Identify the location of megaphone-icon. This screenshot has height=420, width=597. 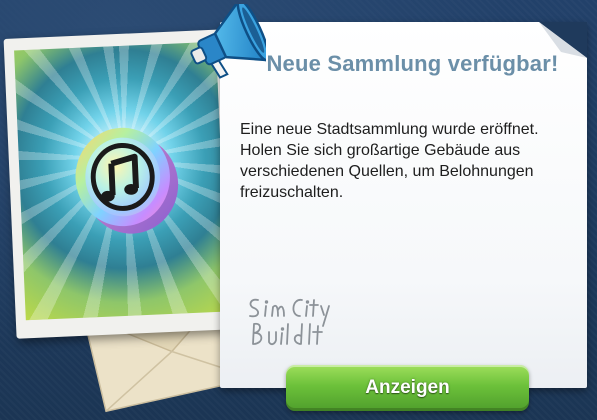
(228, 41).